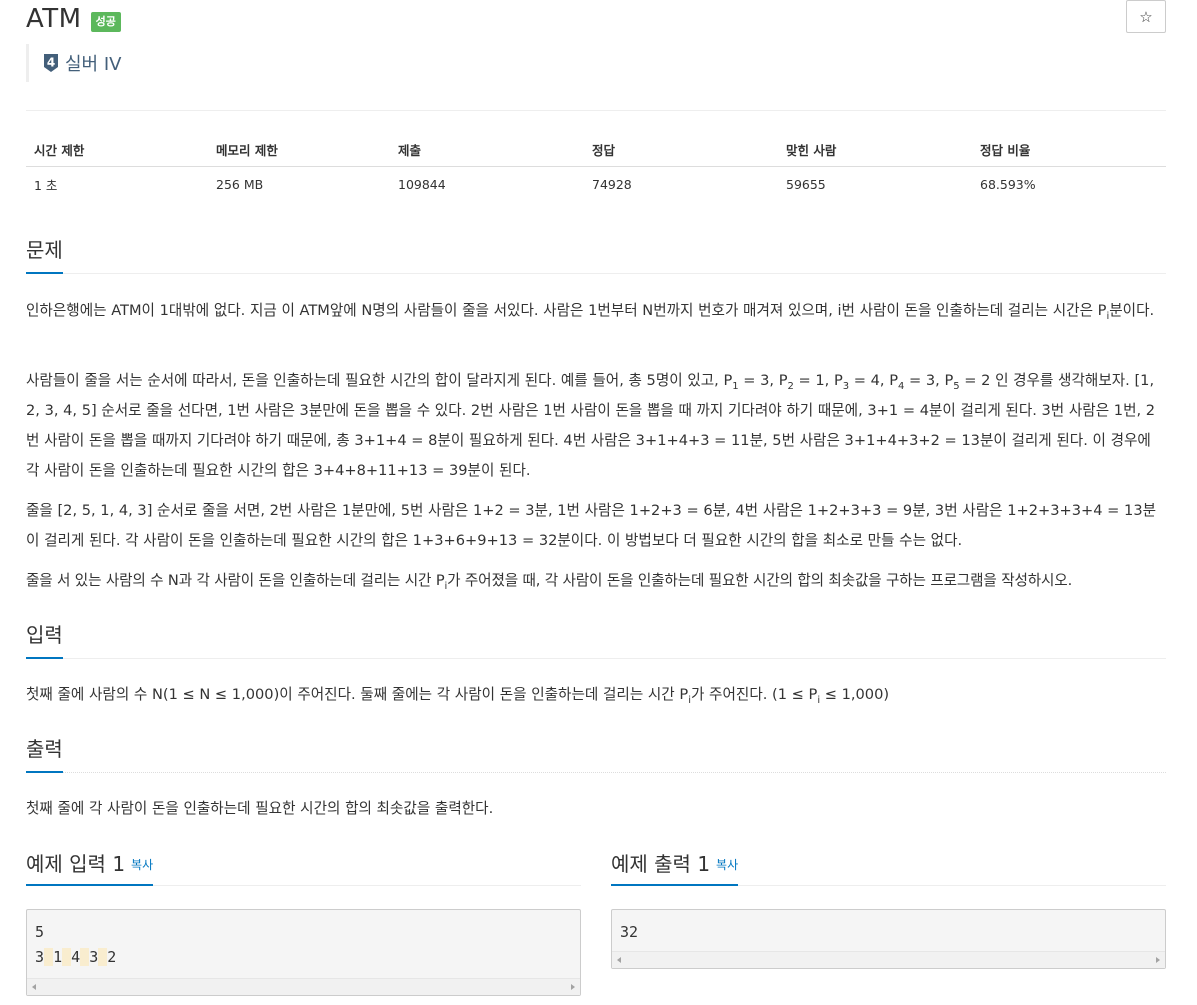 The image size is (1197, 1005). I want to click on tier-info: 4 실버 IV, so click(73, 63).